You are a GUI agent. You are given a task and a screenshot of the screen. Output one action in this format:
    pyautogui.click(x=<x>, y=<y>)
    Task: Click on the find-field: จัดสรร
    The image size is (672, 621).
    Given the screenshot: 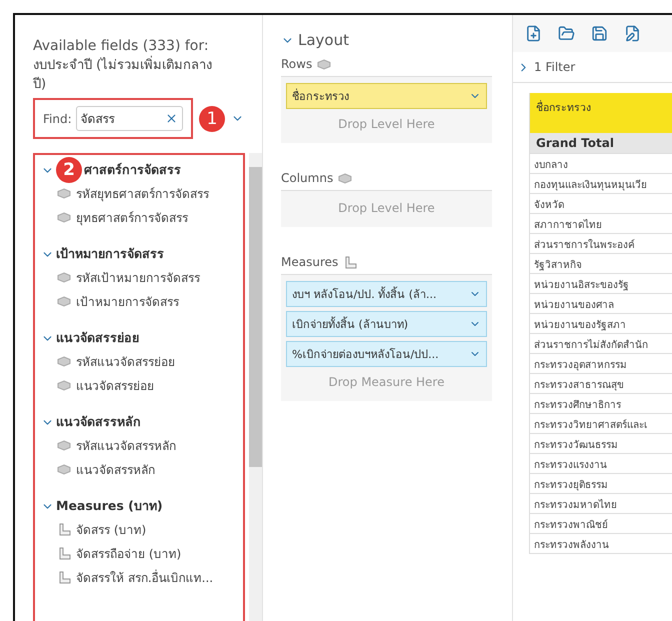 What is the action you would take?
    pyautogui.click(x=129, y=118)
    